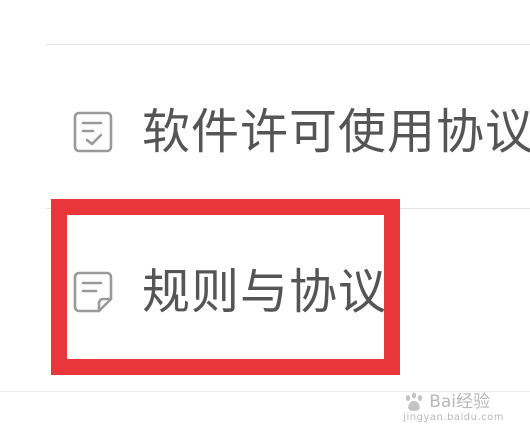 Image resolution: width=530 pixels, height=434 pixels. I want to click on watermark-url: jingyan.baidu.com, so click(453, 417).